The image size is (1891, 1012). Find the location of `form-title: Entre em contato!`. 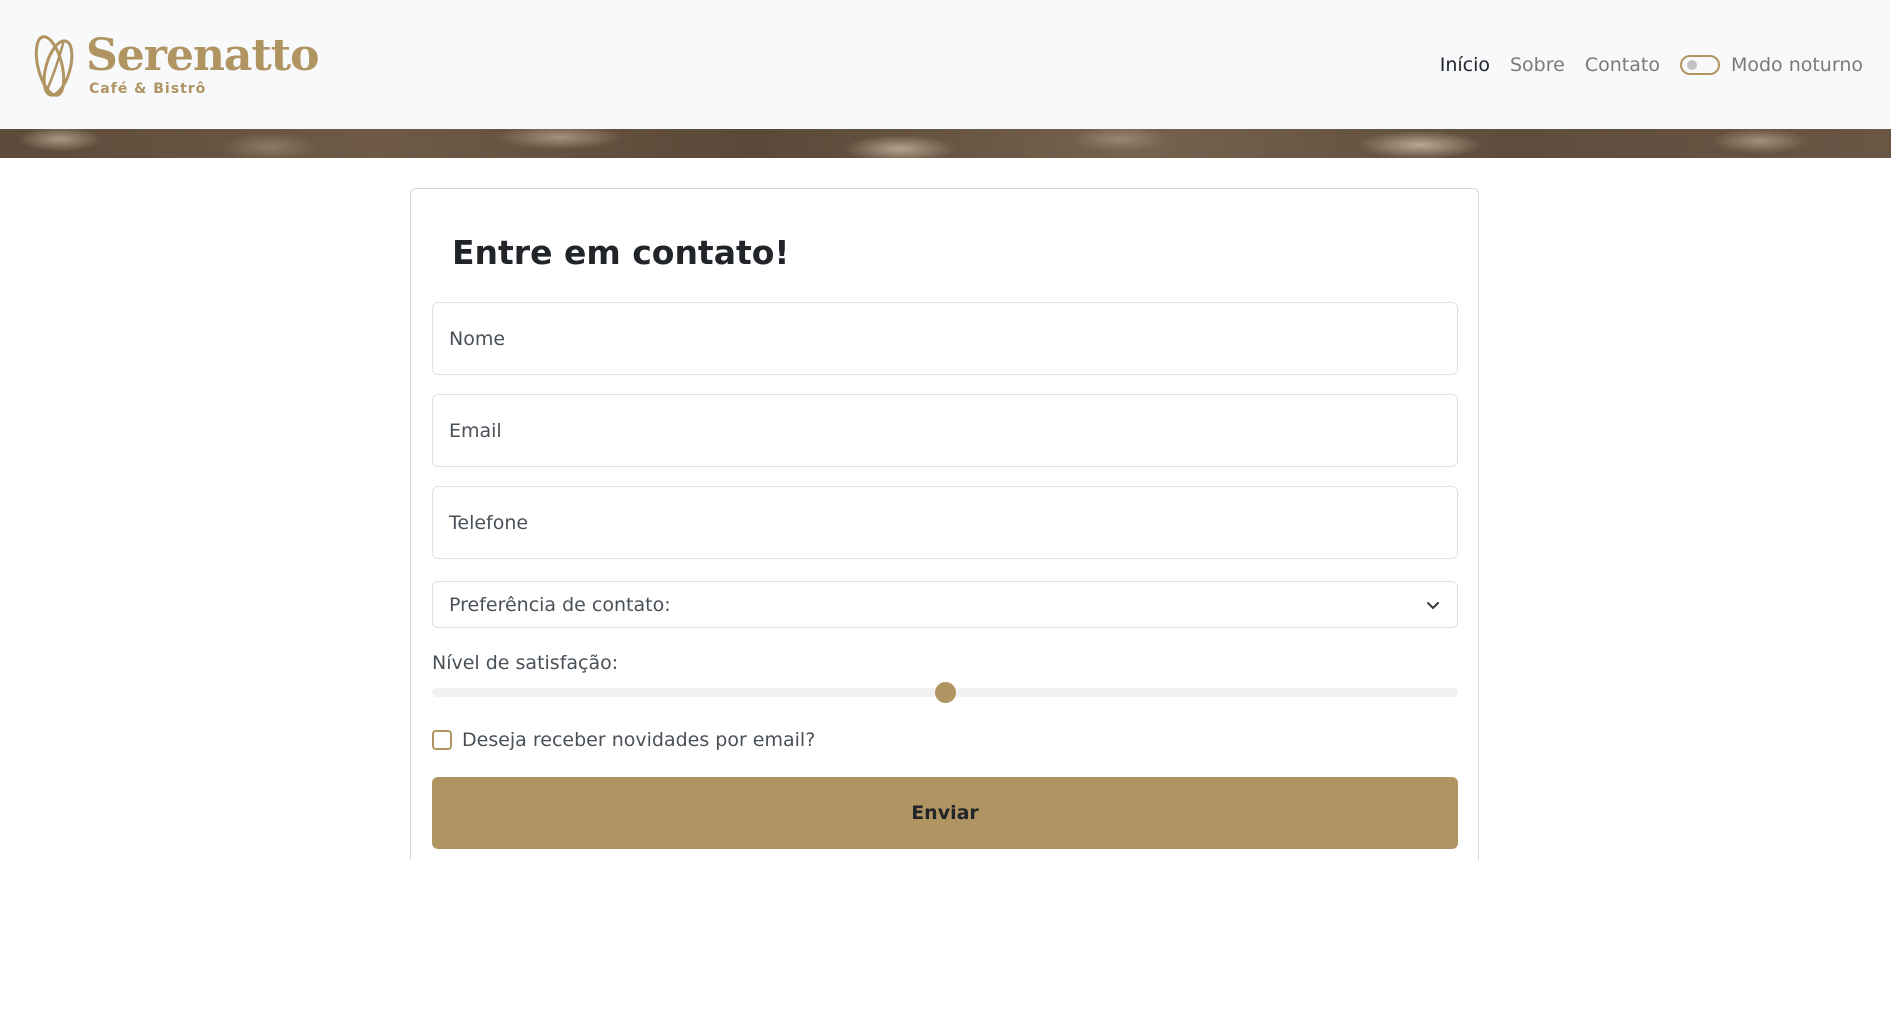

form-title: Entre em contato! is located at coordinates (621, 252).